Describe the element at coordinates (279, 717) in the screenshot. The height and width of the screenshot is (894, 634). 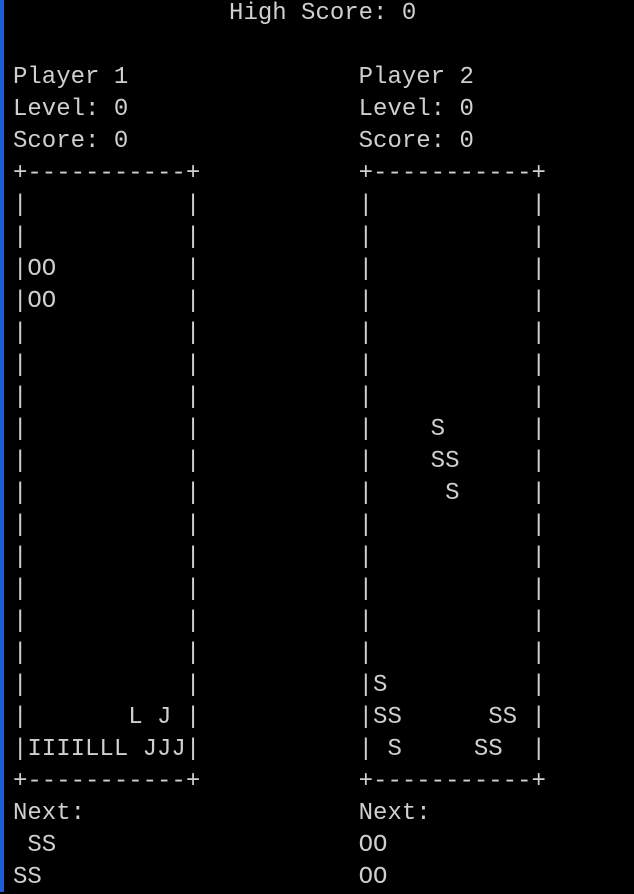
I see `board-row: | L J | |SS SS |` at that location.